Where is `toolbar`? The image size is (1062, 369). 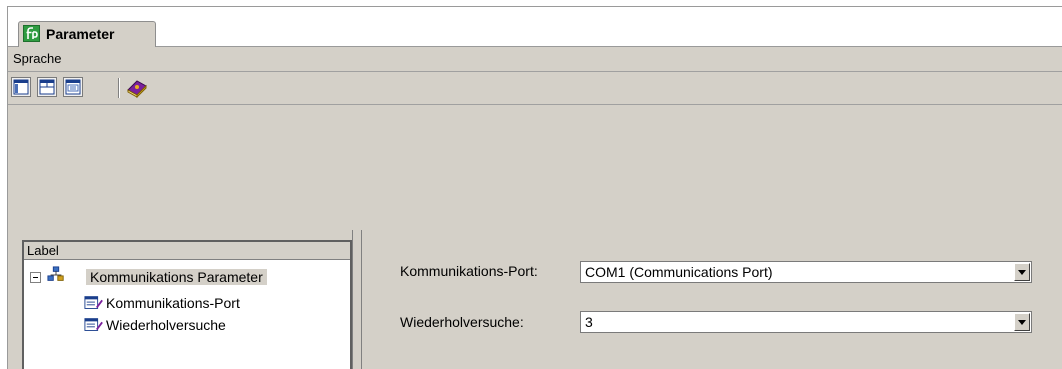 toolbar is located at coordinates (535, 88).